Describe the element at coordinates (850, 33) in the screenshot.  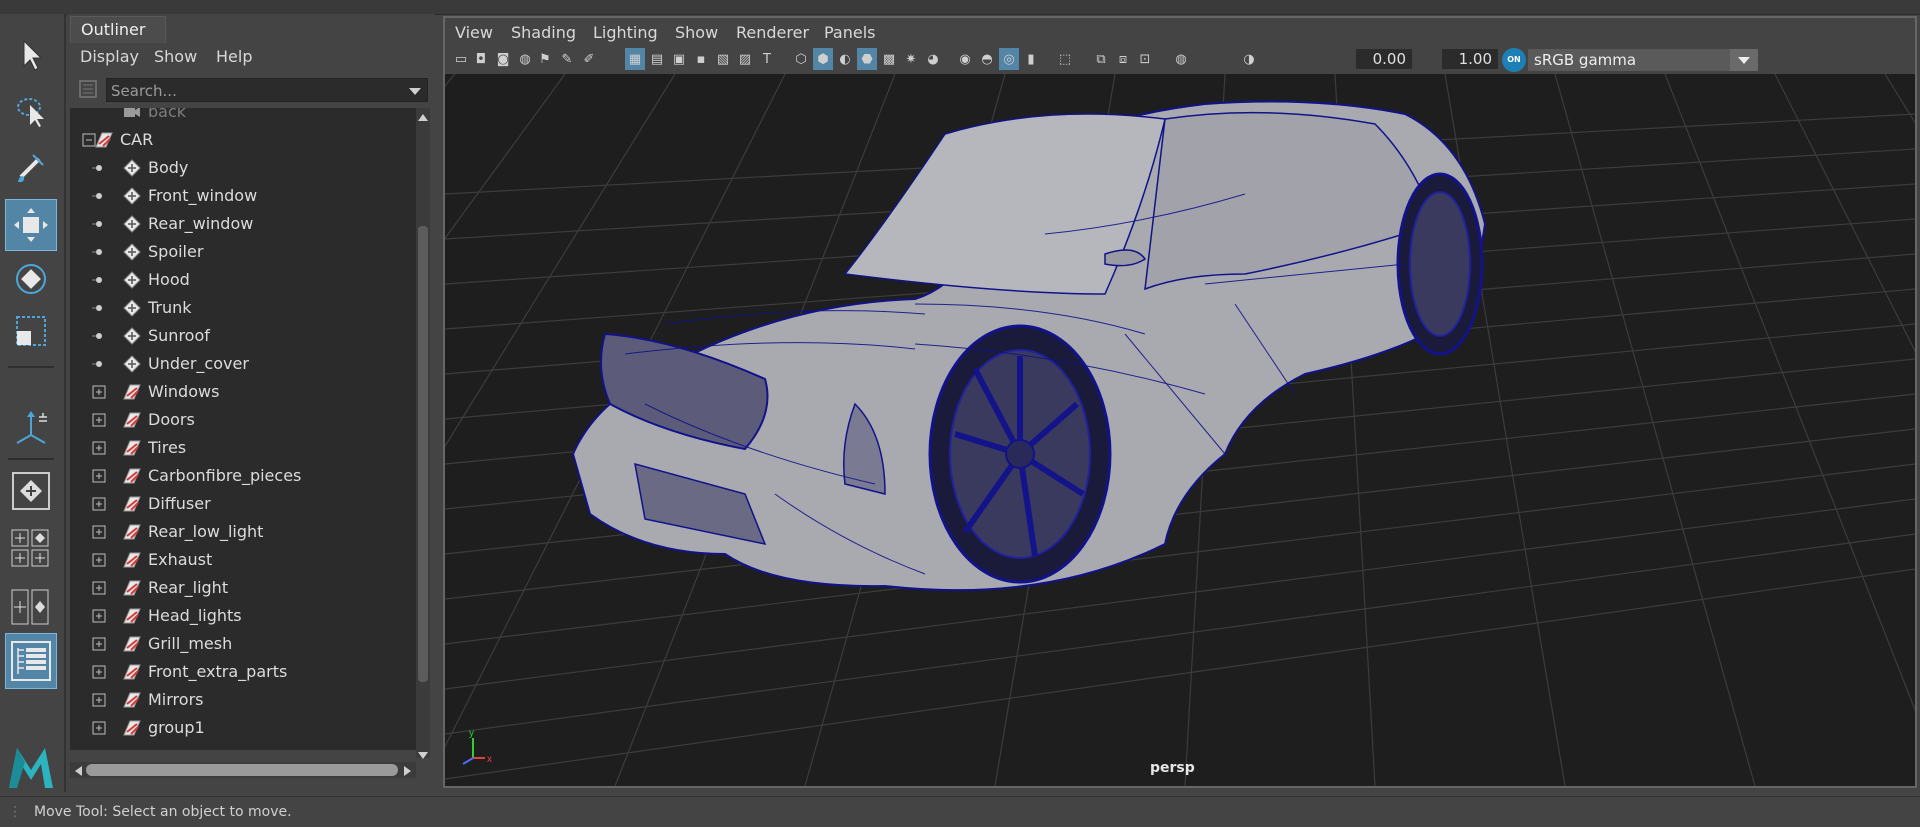
I see `menu-panels: Panels` at that location.